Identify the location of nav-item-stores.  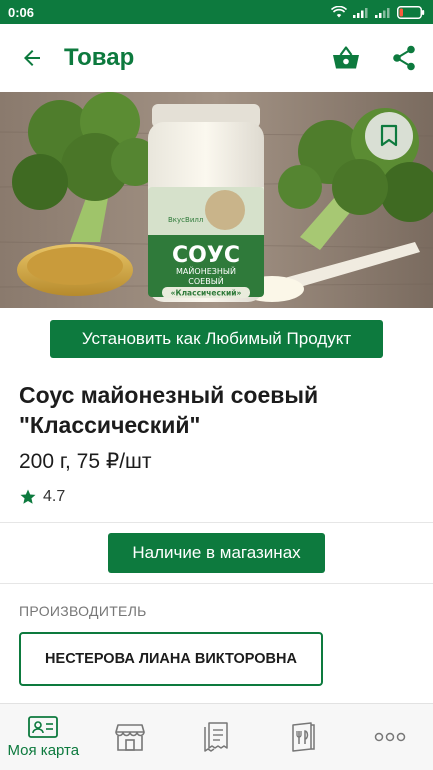
(130, 737).